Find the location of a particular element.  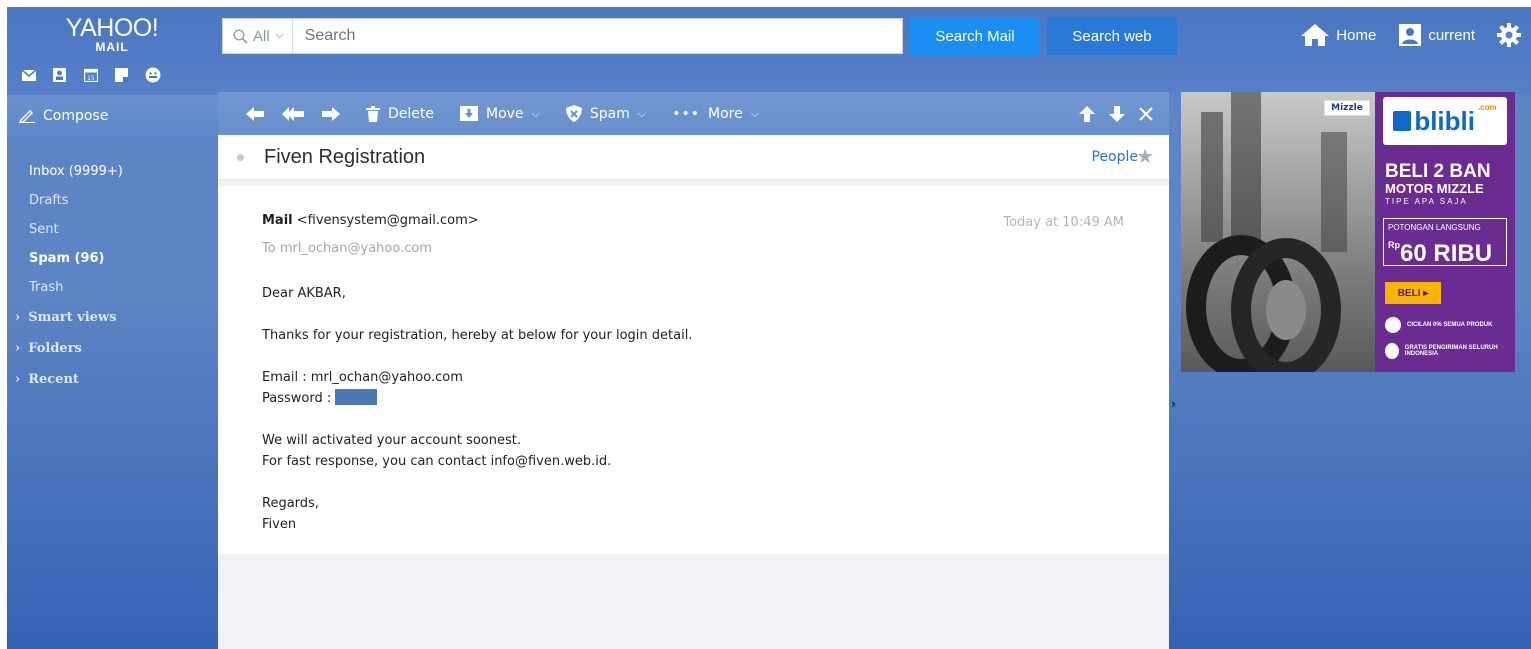

password-redaction is located at coordinates (356, 397).